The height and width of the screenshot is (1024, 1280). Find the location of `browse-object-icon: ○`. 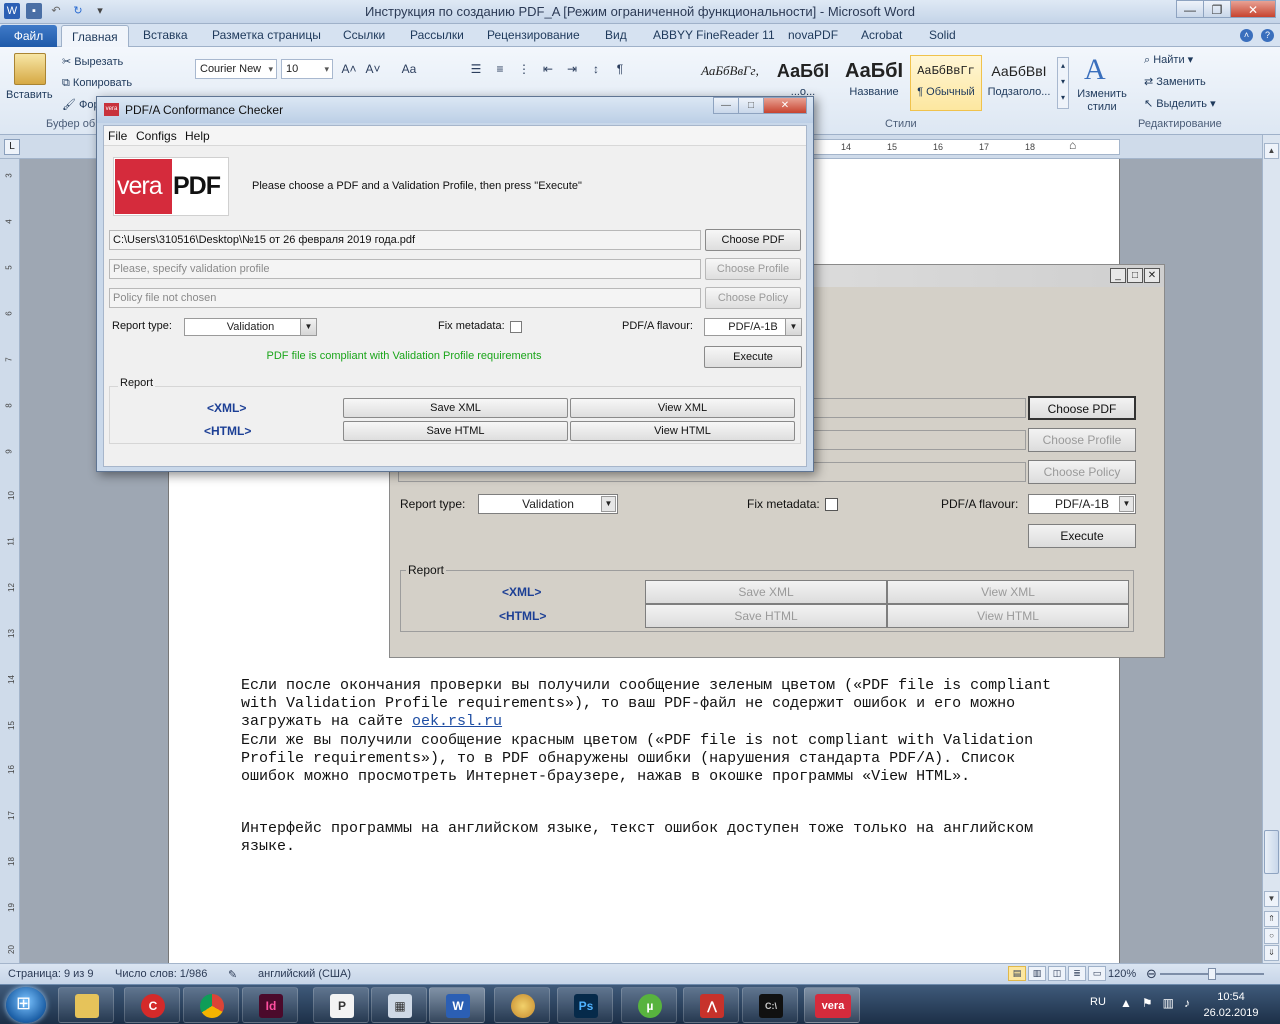

browse-object-icon: ○ is located at coordinates (1271, 936).